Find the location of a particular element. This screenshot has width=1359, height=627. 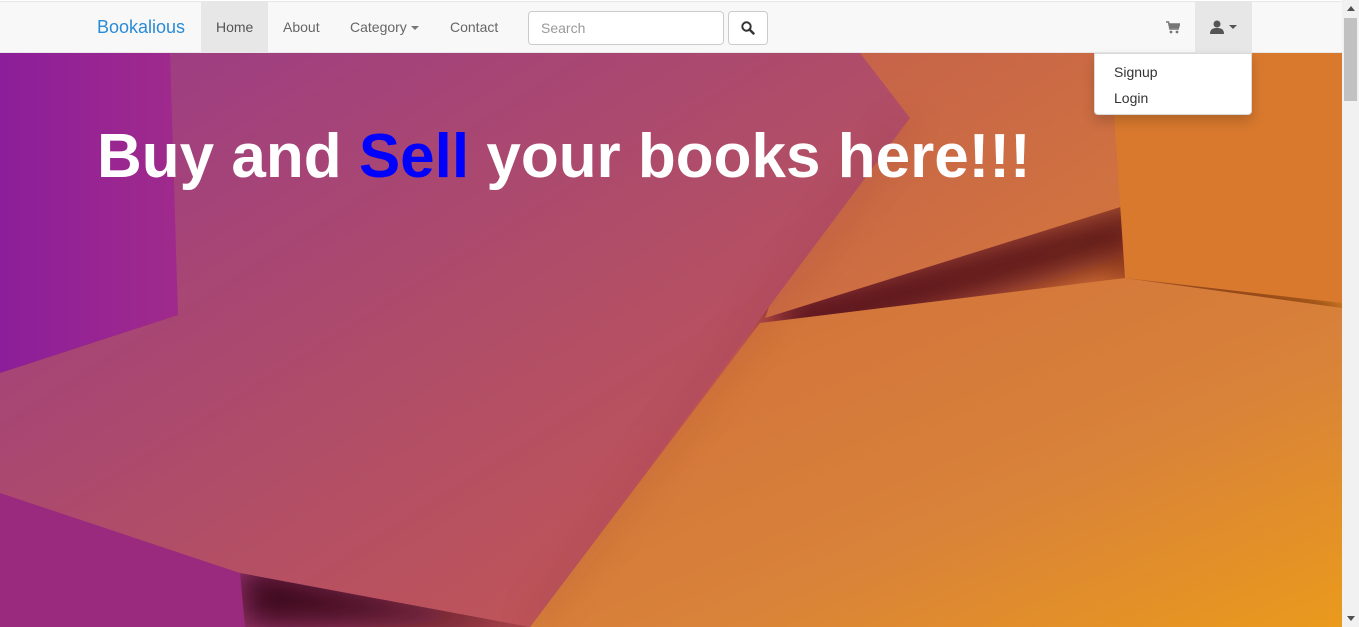

user-dropdown-menu: Signup Login is located at coordinates (1173, 84).